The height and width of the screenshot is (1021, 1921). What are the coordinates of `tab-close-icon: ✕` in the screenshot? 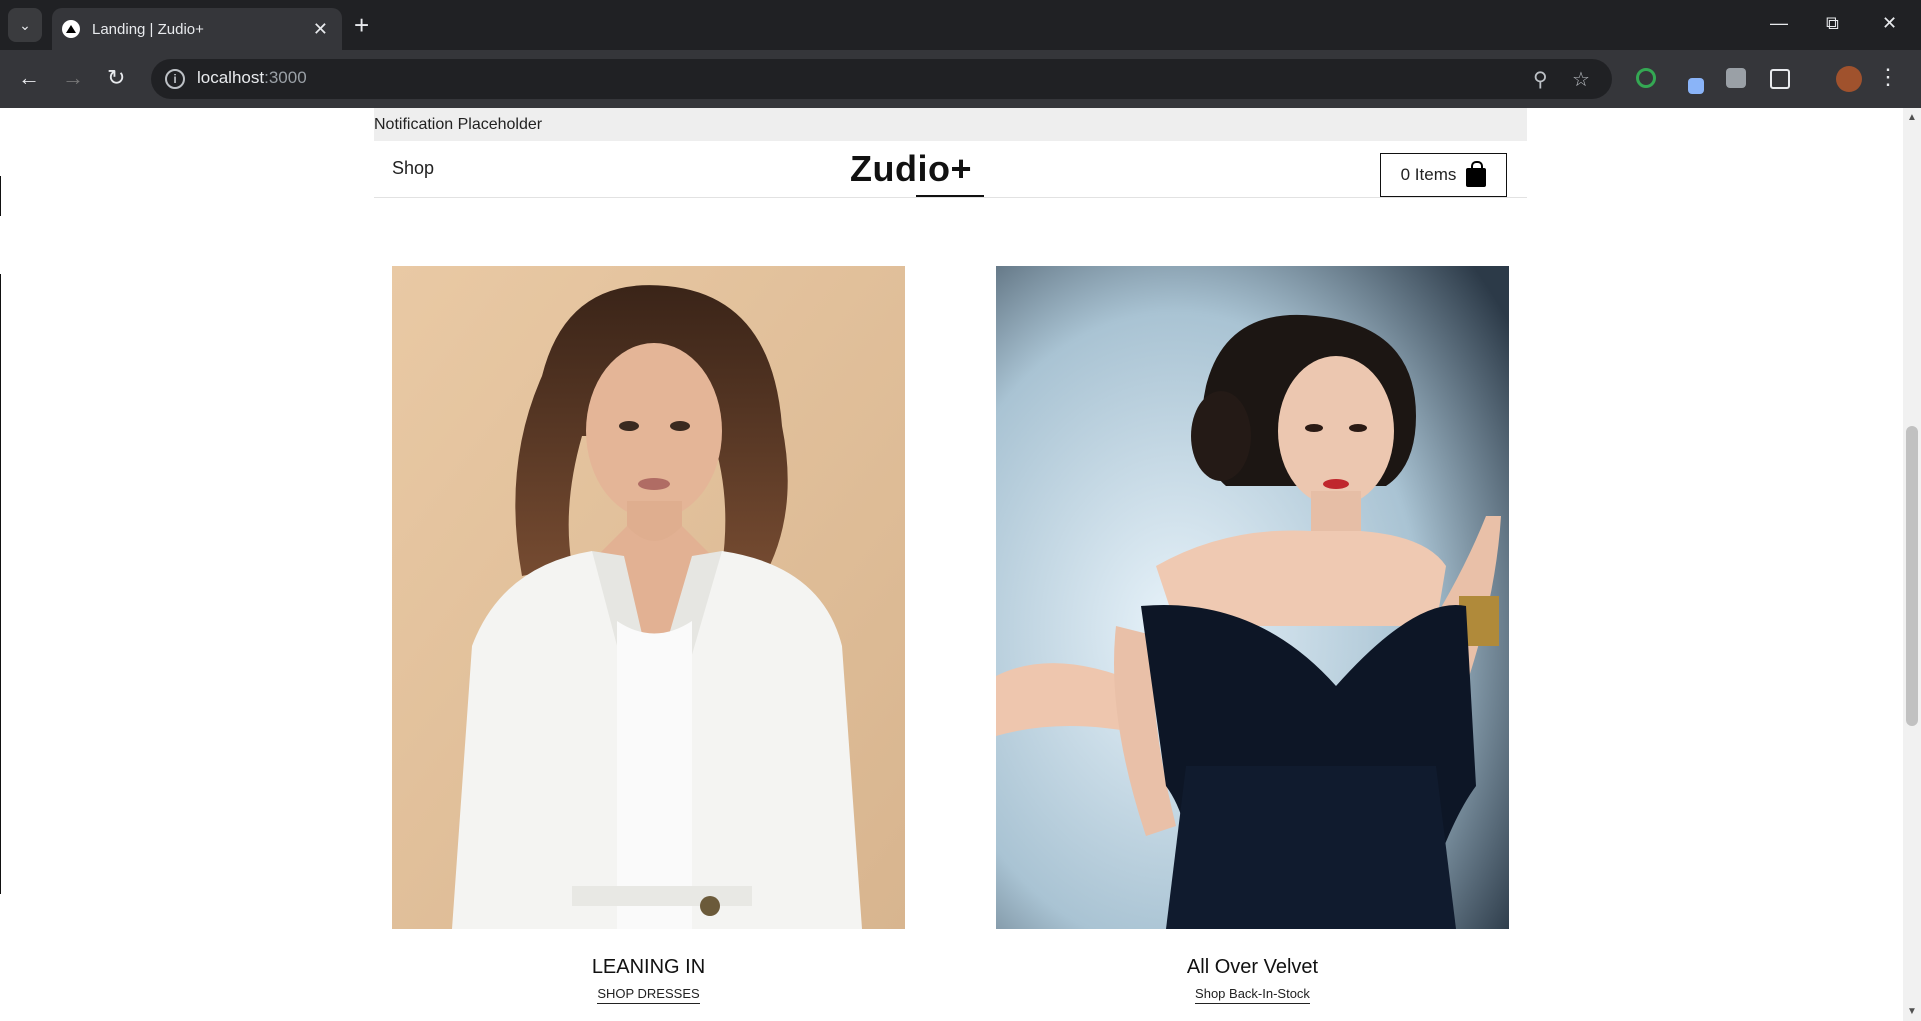 It's located at (320, 29).